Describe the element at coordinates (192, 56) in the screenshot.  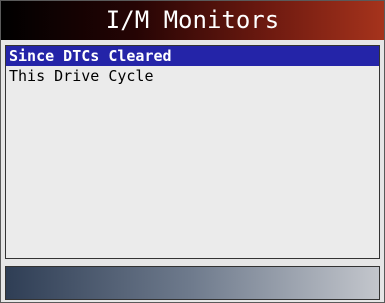
I see `menu-item-since-dtcs-cleared: Since DTCs Cleared` at that location.